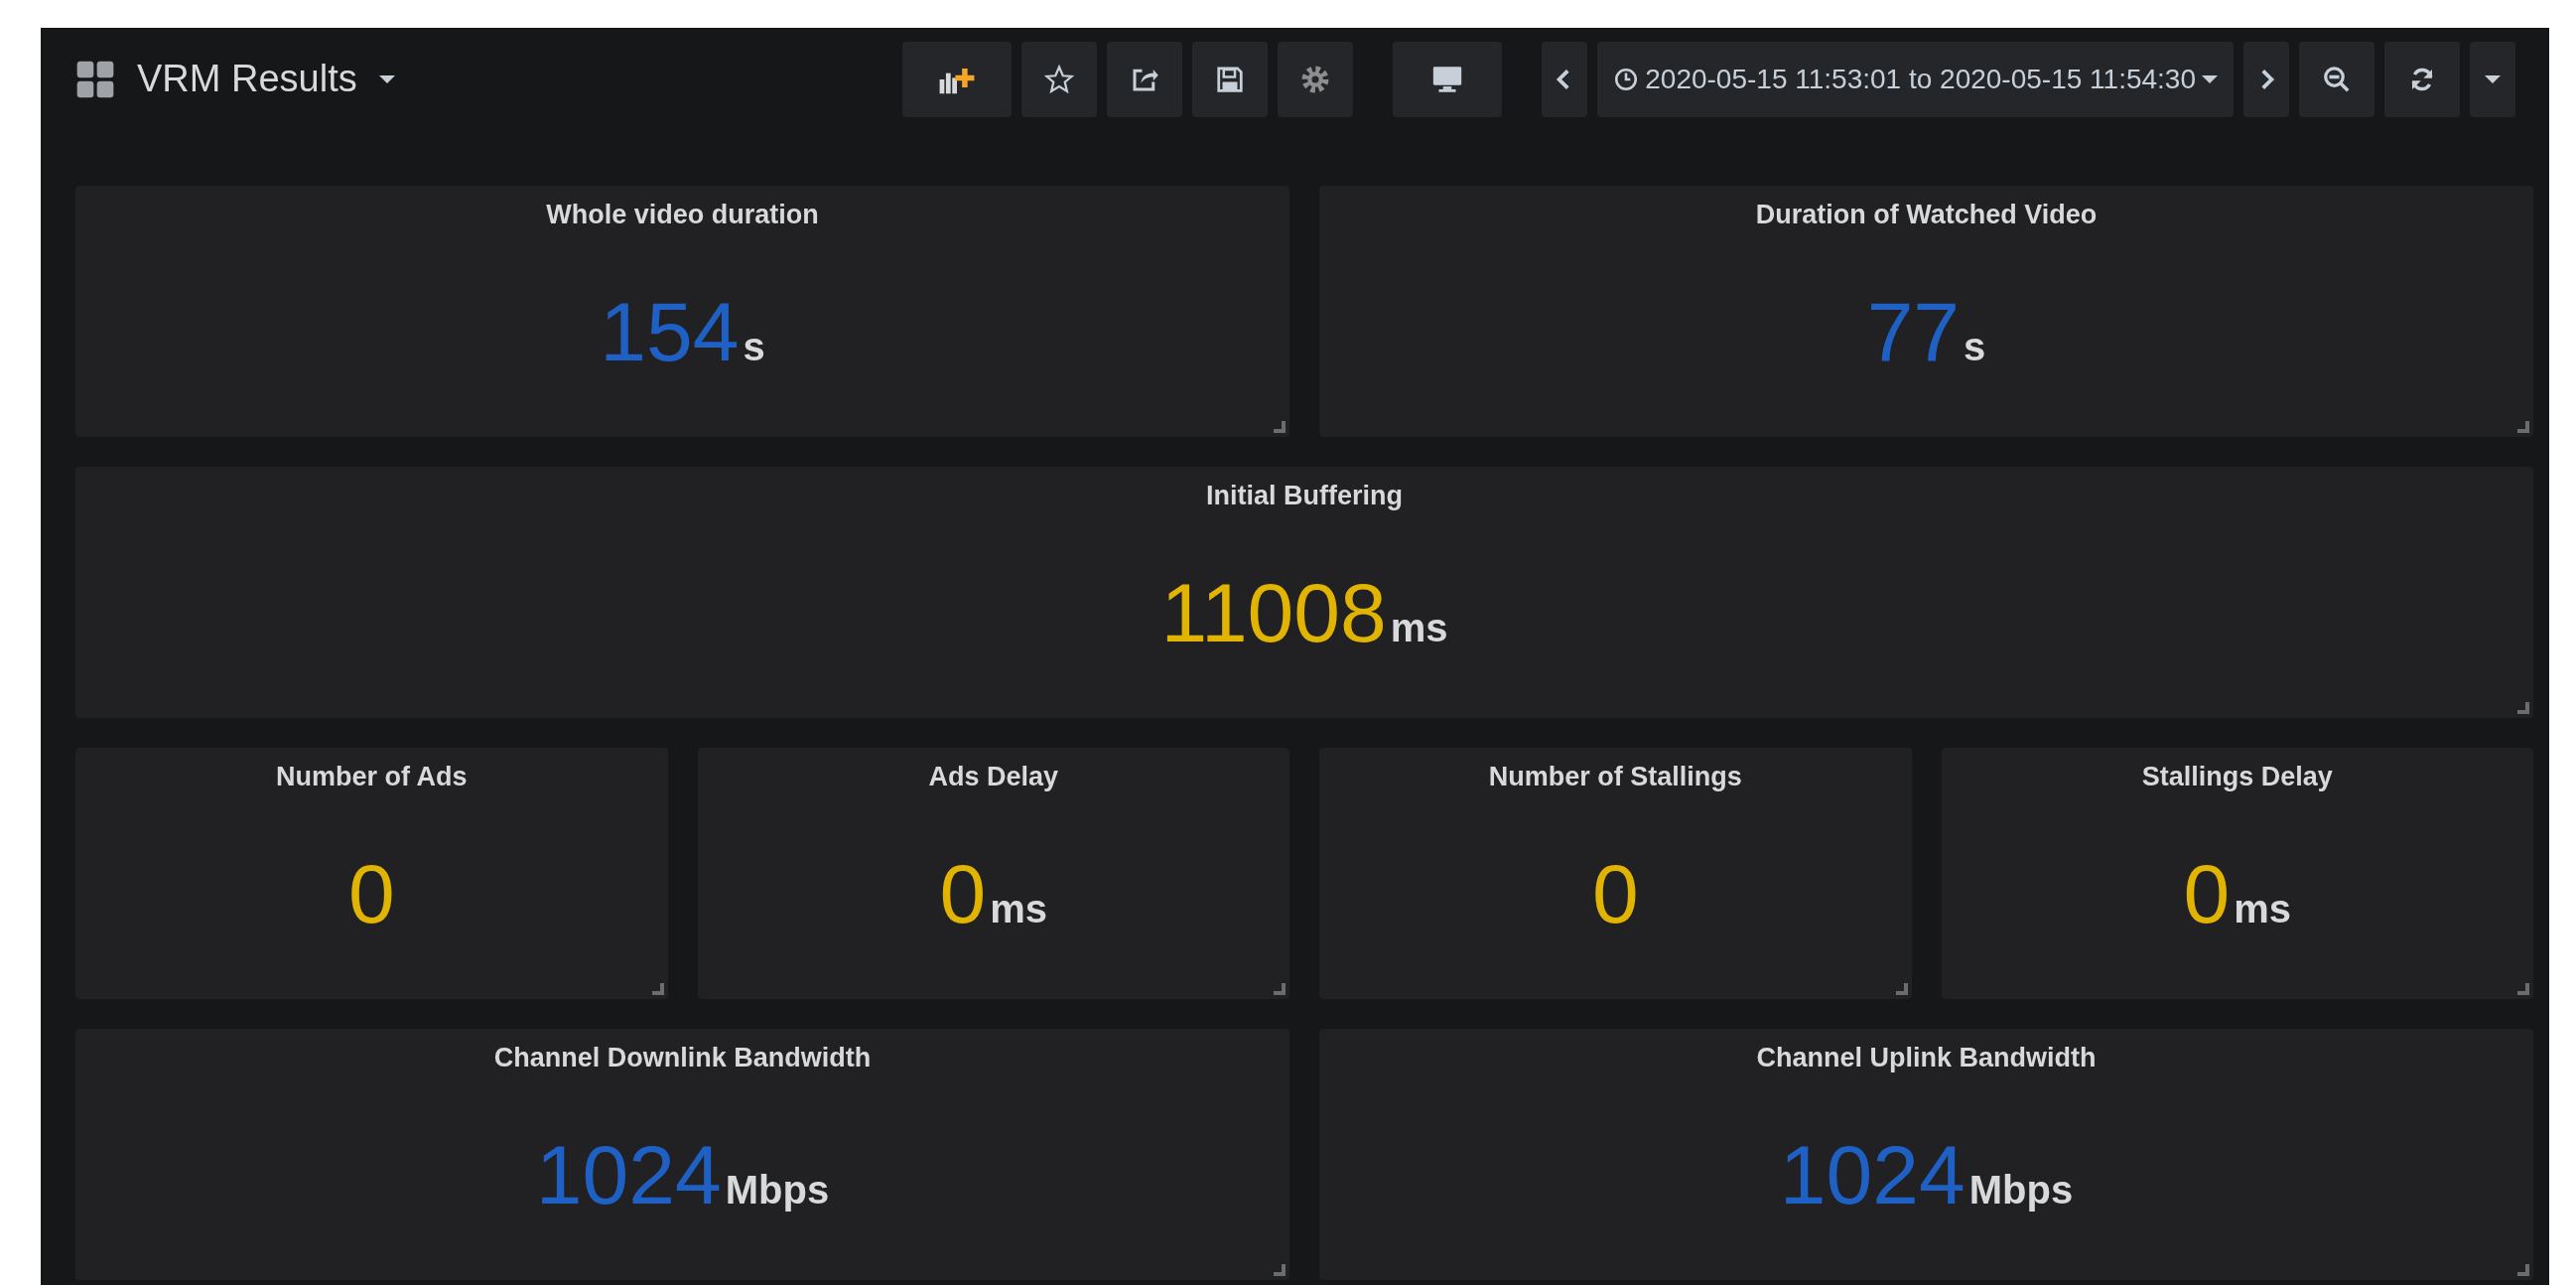 Image resolution: width=2576 pixels, height=1285 pixels. What do you see at coordinates (1230, 79) in the screenshot?
I see `save-button` at bounding box center [1230, 79].